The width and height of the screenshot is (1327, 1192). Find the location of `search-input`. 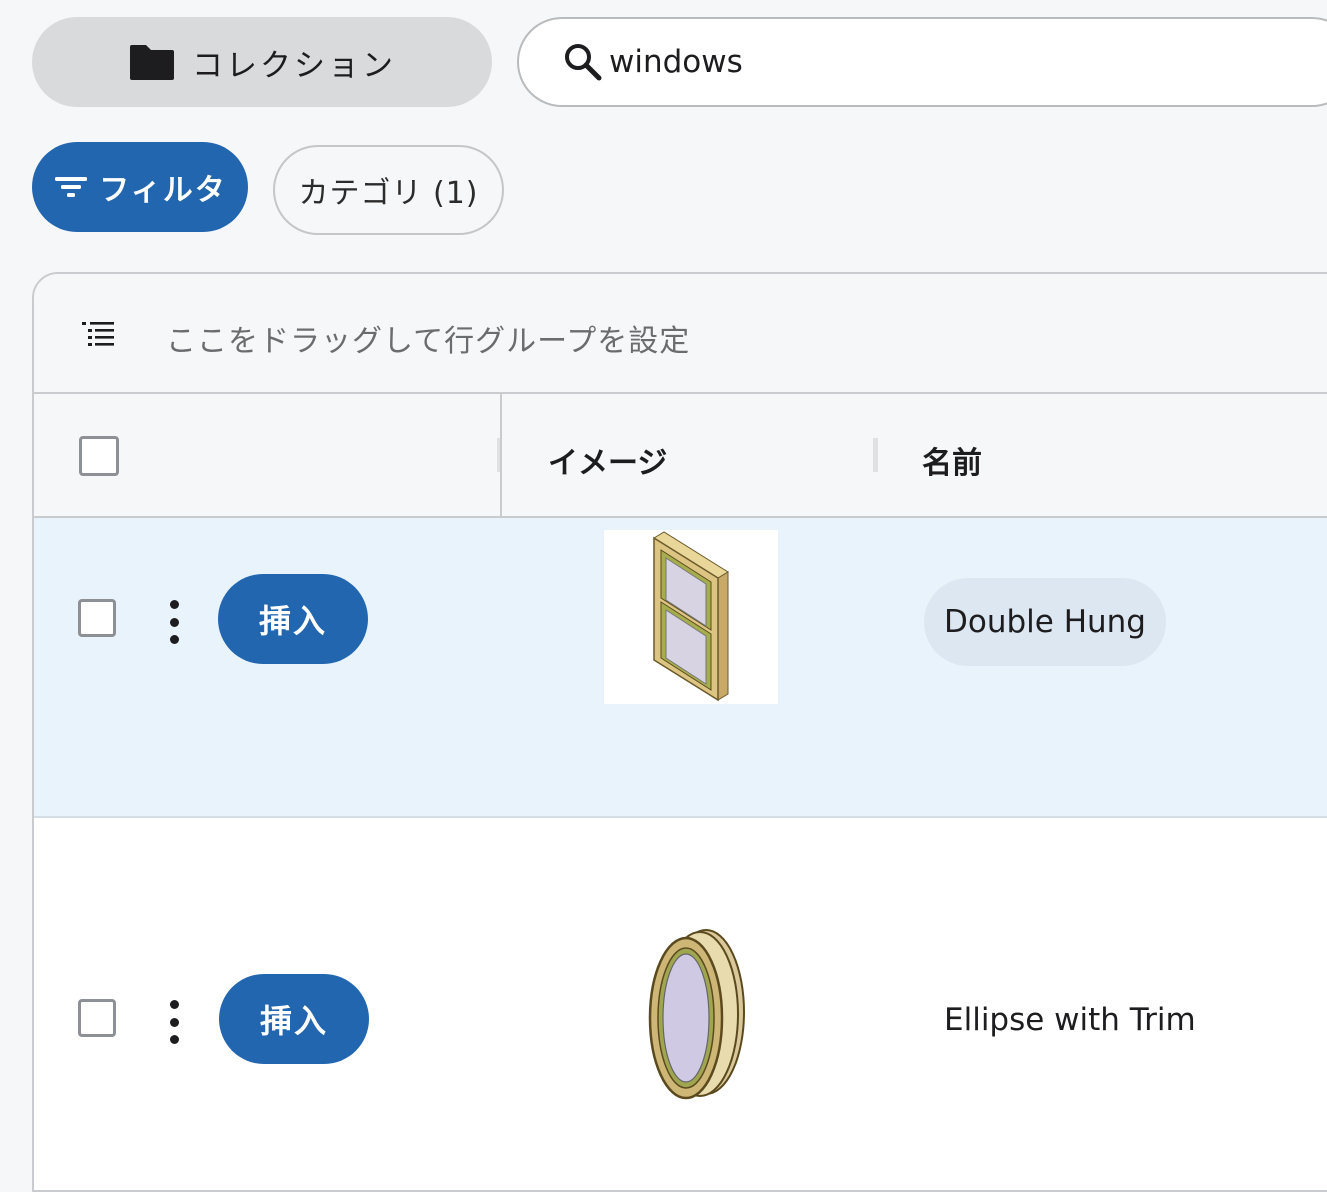

search-input is located at coordinates (909, 62).